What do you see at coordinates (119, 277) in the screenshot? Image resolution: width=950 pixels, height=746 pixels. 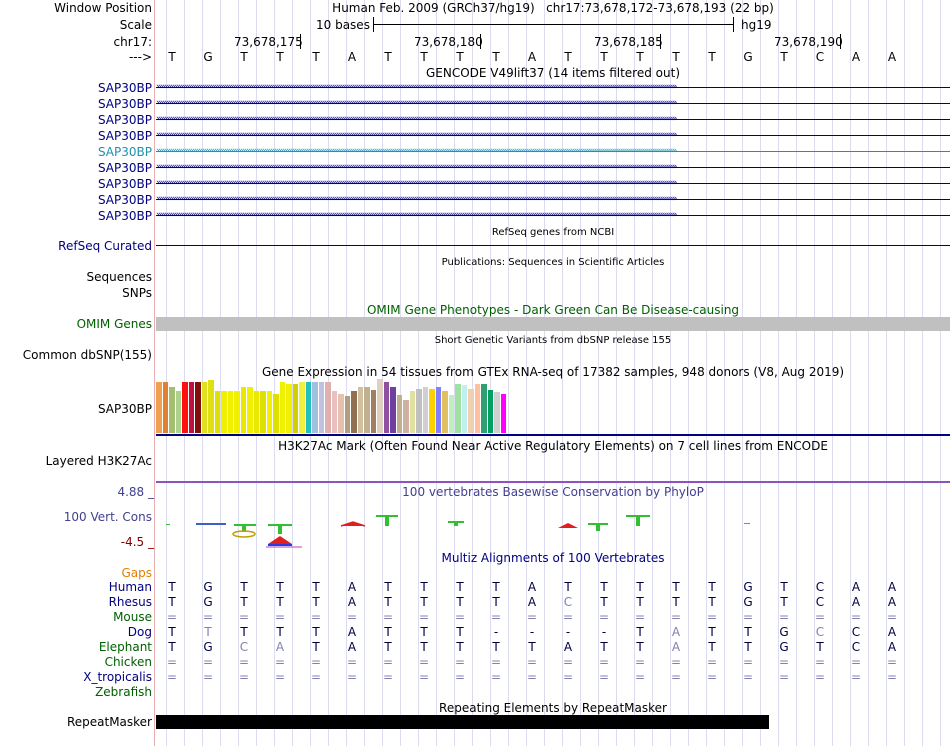 I see `publications-label-sequences: Sequences` at bounding box center [119, 277].